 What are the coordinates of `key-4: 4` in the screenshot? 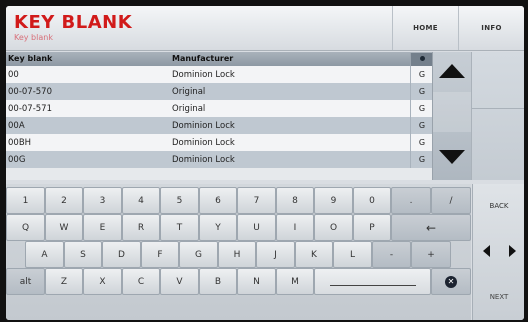 It's located at (141, 200).